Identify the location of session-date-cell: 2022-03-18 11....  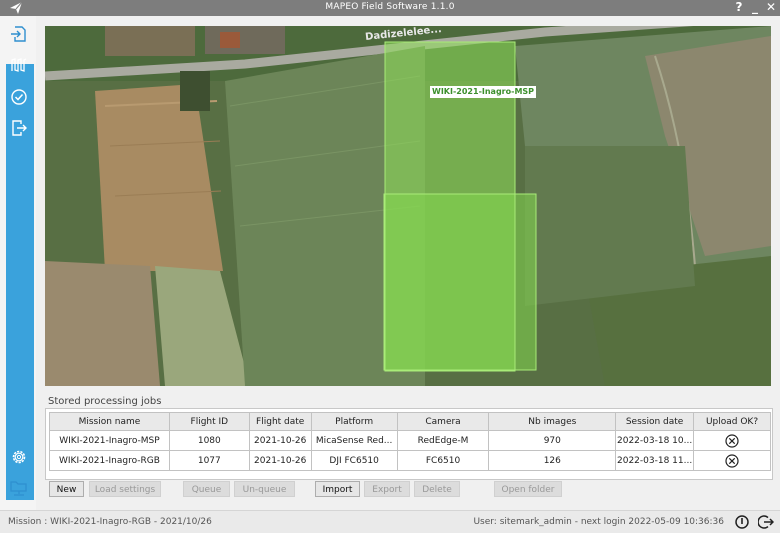
(655, 460).